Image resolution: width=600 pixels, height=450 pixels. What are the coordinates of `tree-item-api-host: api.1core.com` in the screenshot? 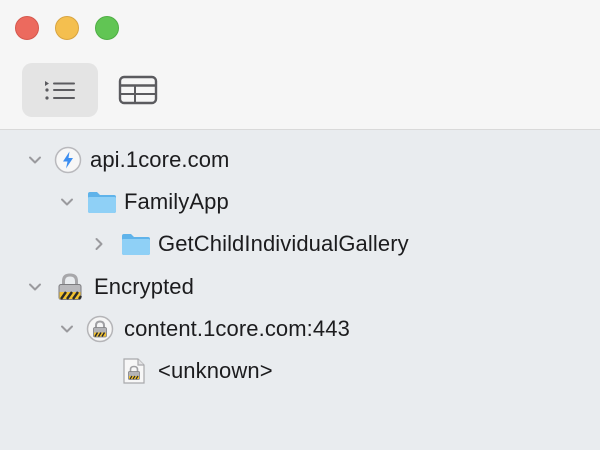 It's located at (127, 160).